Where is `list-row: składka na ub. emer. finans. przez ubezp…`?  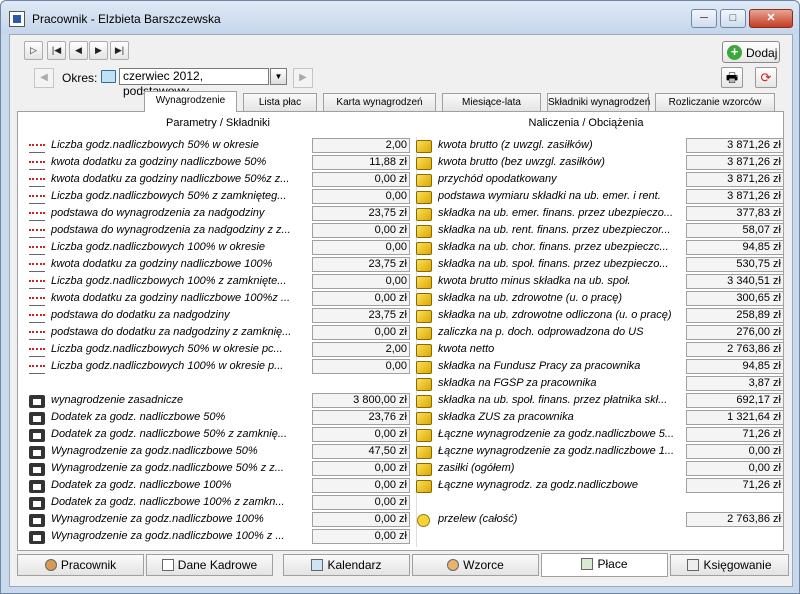
list-row: składka na ub. emer. finans. przez ubezp… is located at coordinates (600, 214).